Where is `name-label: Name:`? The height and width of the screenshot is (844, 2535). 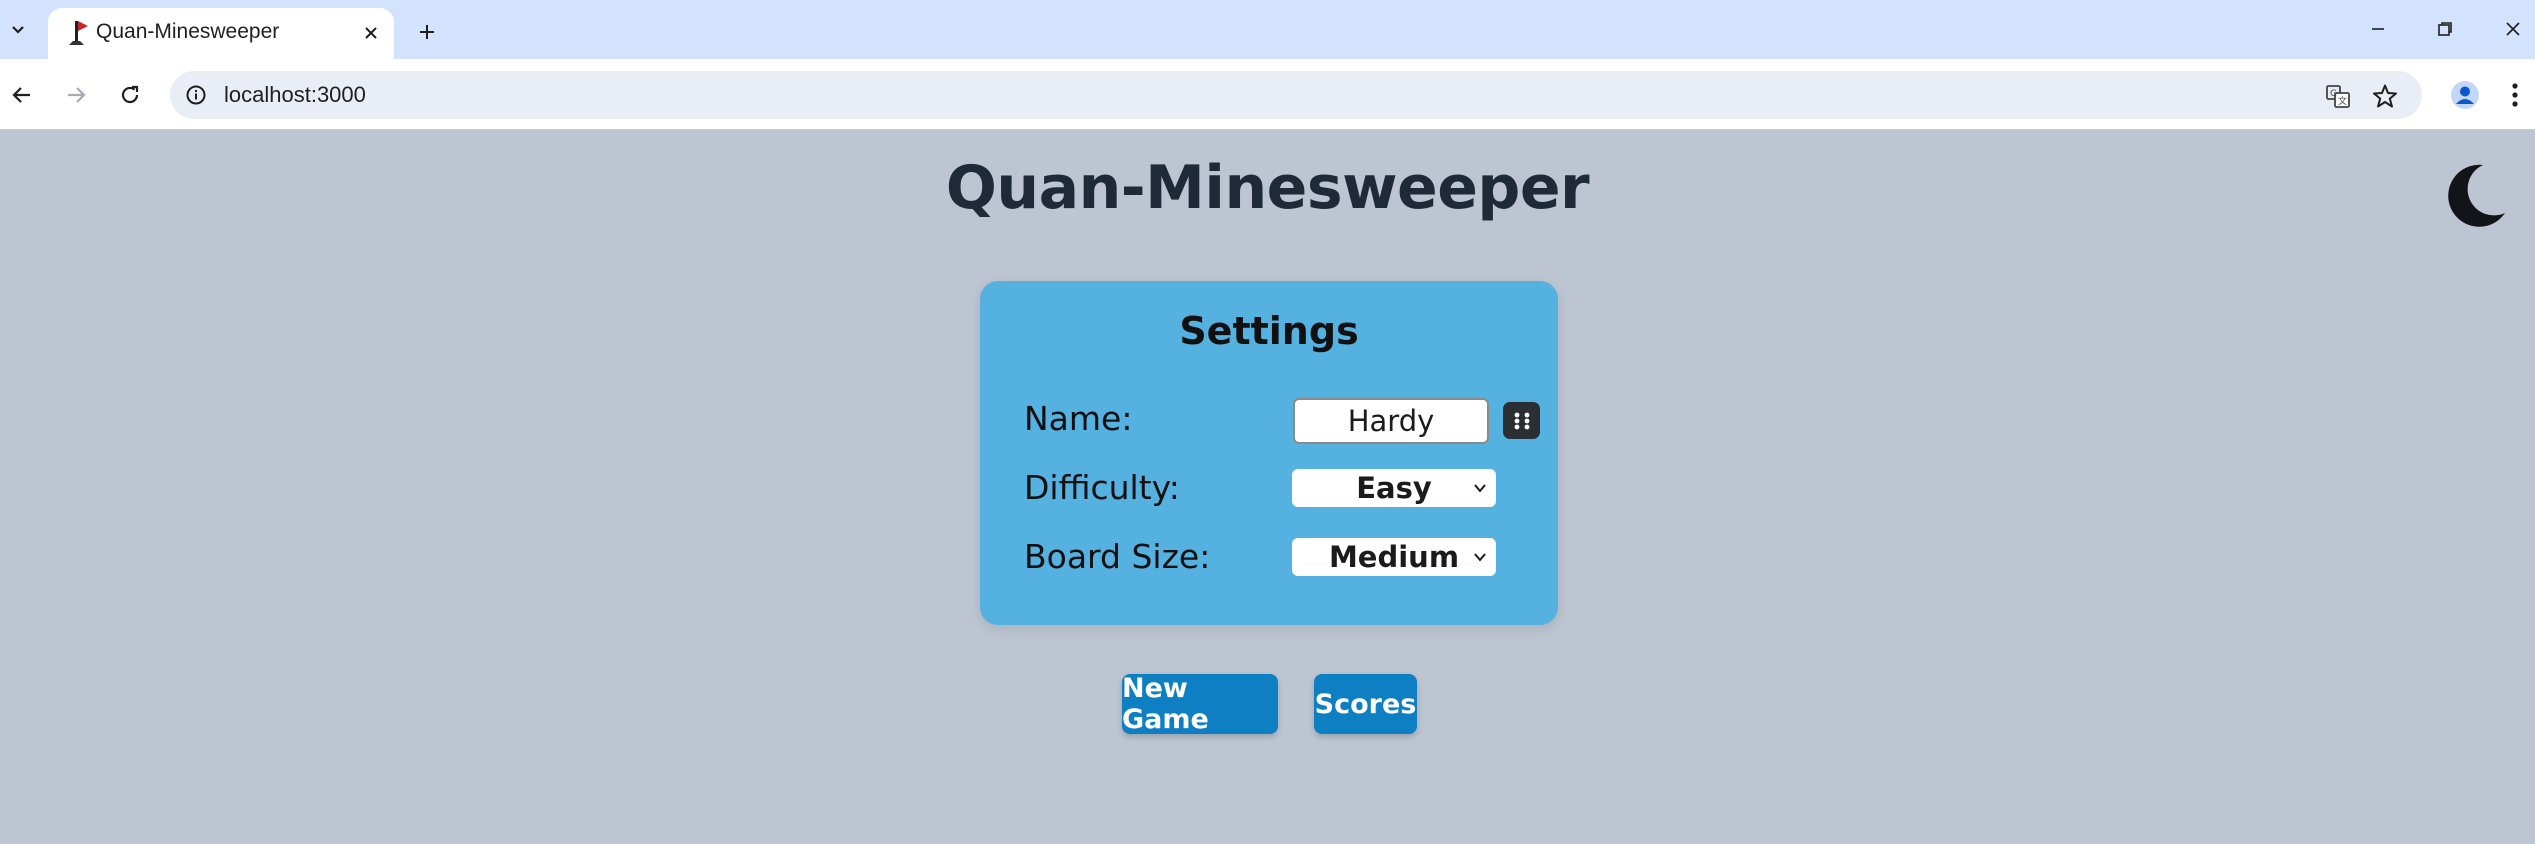
name-label: Name: is located at coordinates (1078, 418).